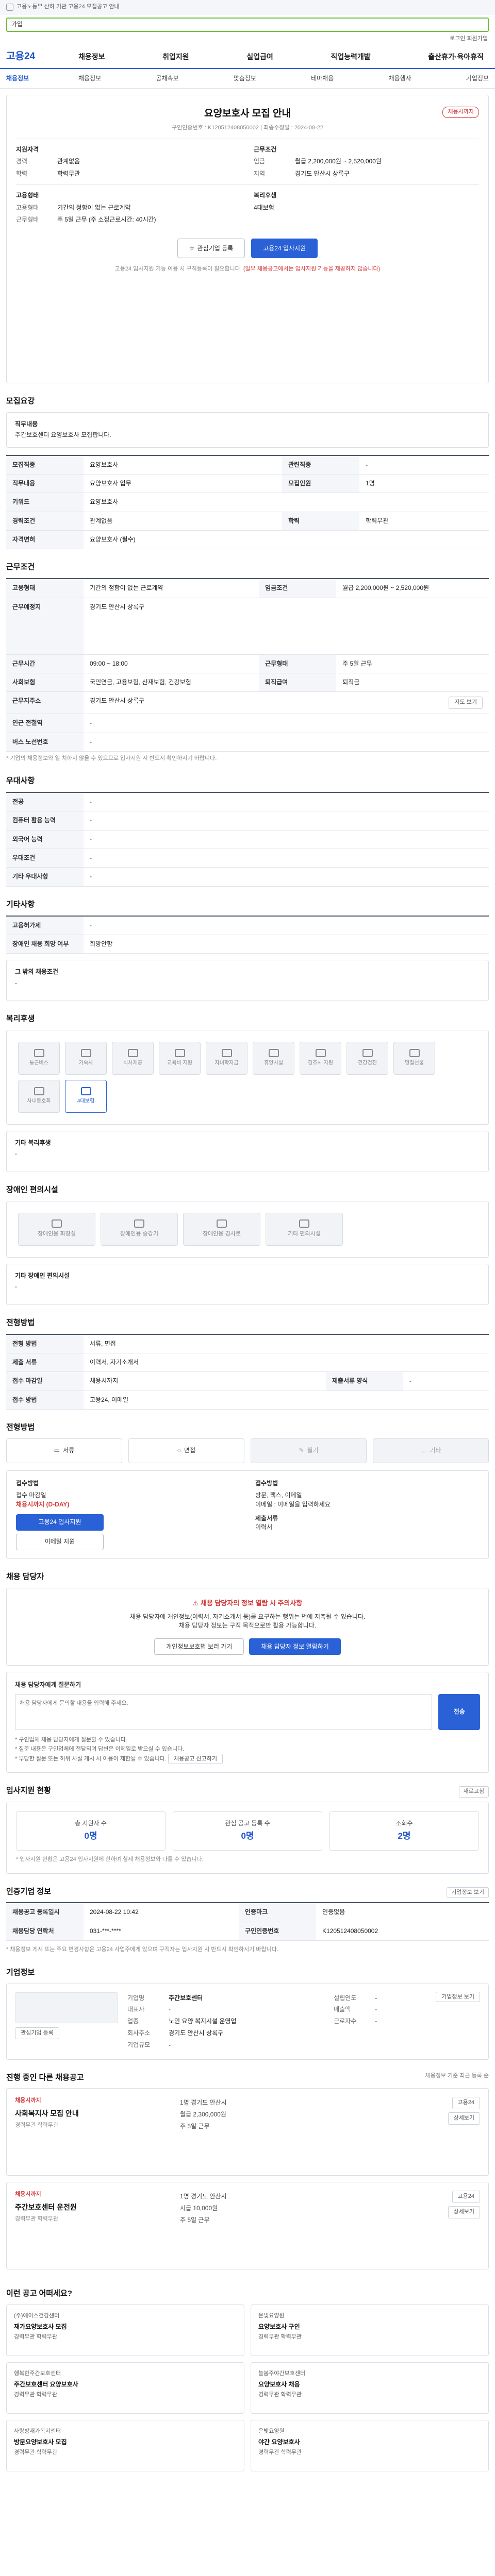 The image size is (495, 2576). Describe the element at coordinates (45, 1912) in the screenshot. I see `th: 채용공고 등록일시` at that location.